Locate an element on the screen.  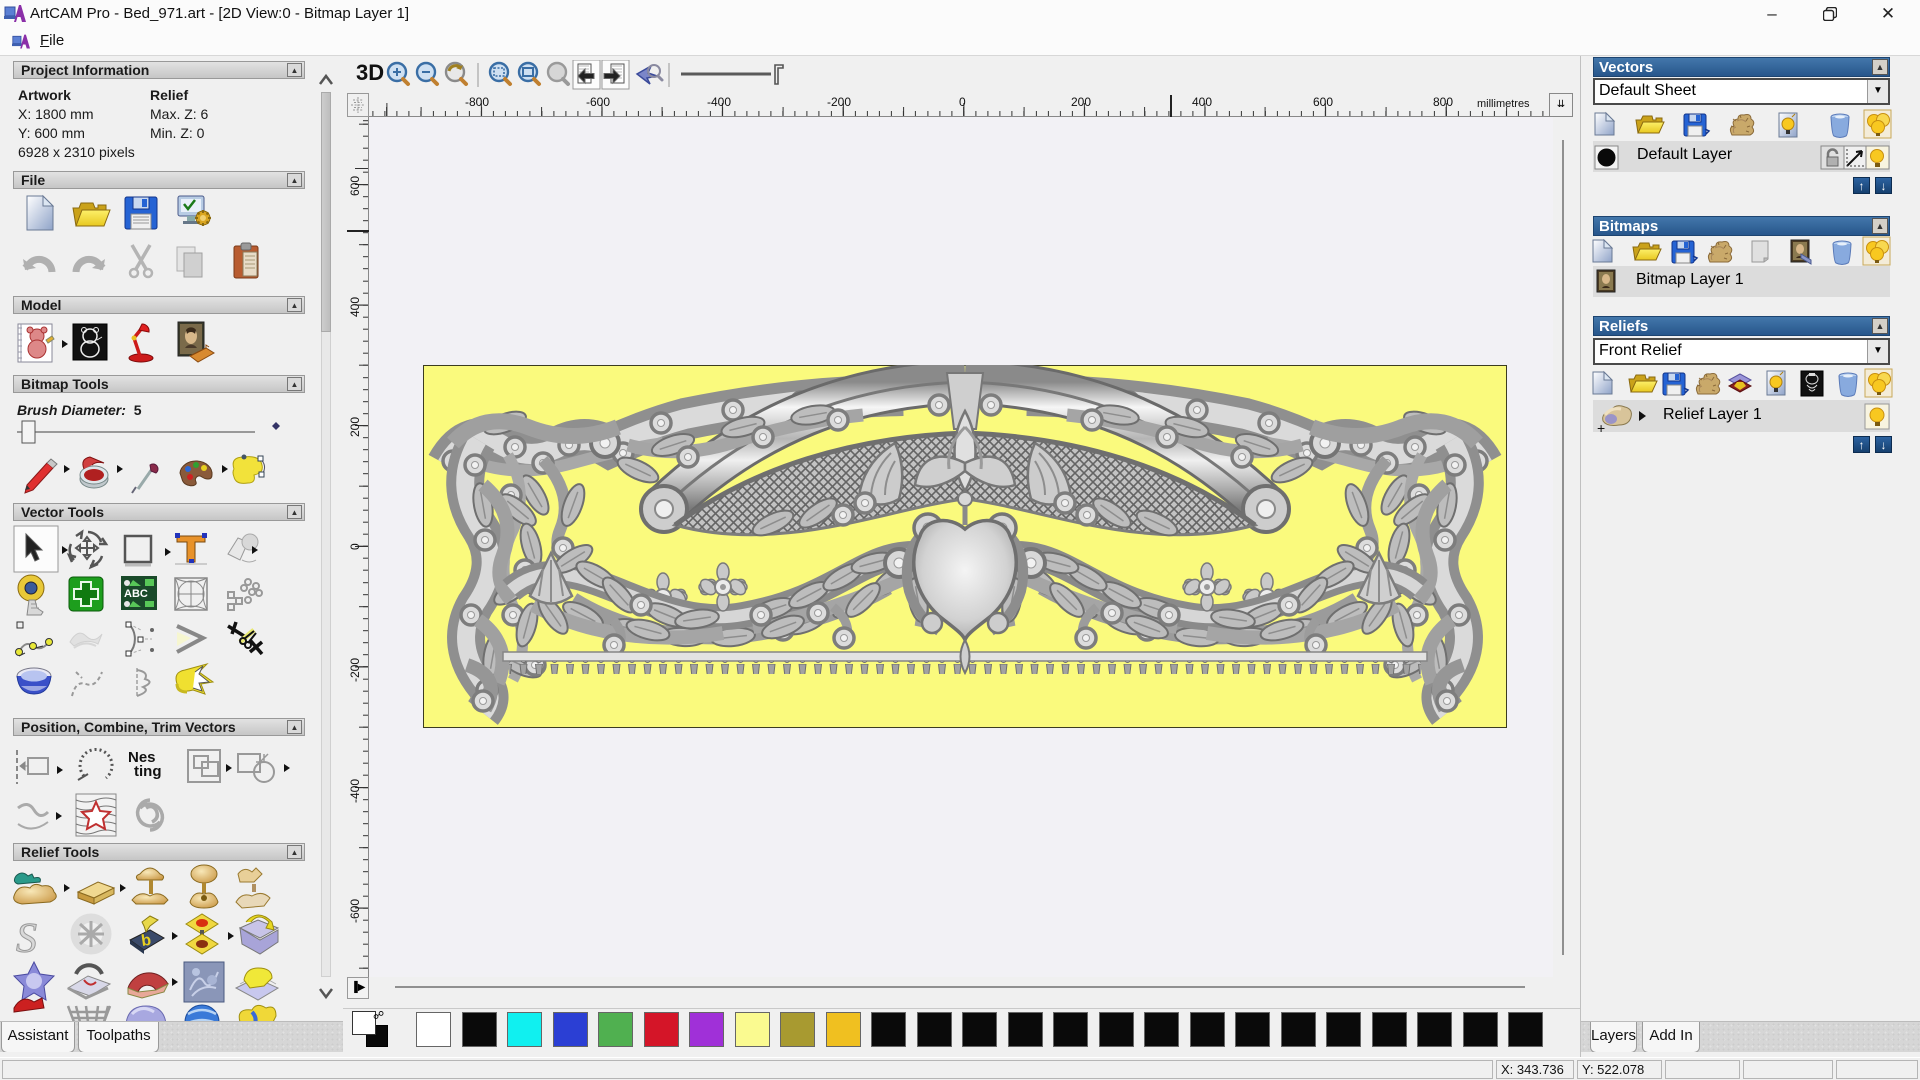
svg-text: ting is located at coordinates (148, 771).